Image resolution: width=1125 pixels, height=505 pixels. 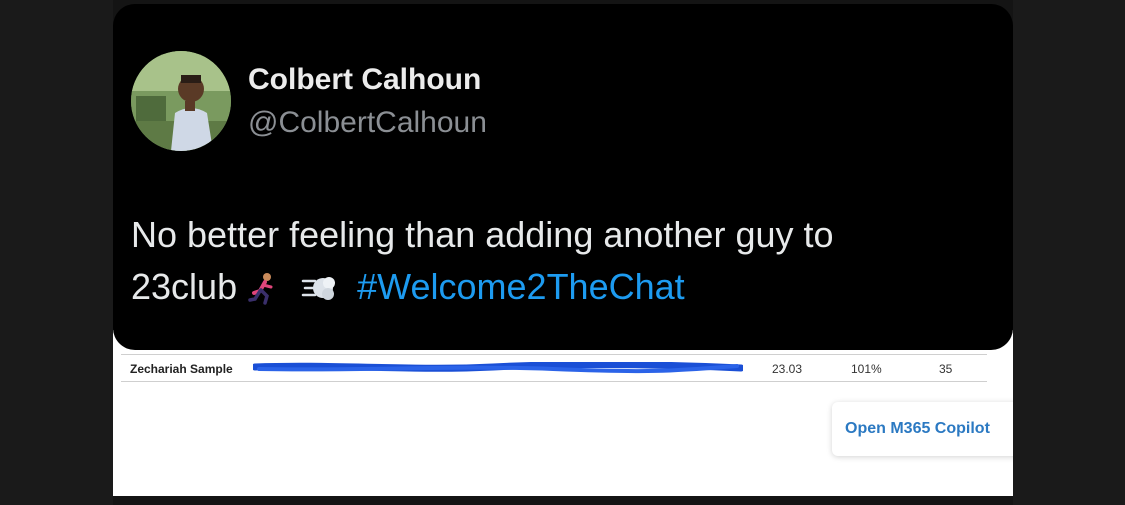 I want to click on dash-icon, so click(x=319, y=293).